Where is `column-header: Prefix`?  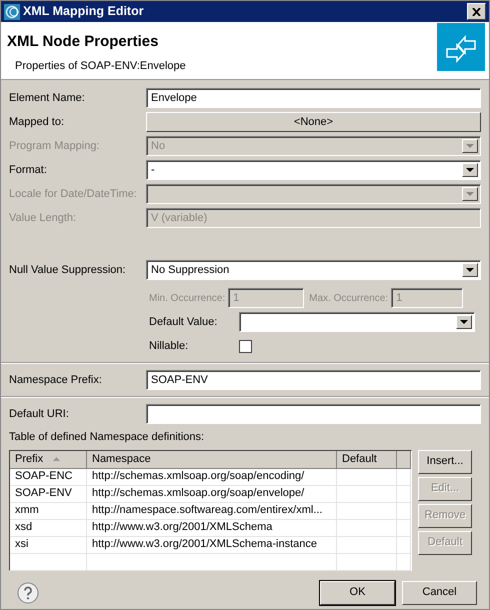 column-header: Prefix is located at coordinates (48, 459).